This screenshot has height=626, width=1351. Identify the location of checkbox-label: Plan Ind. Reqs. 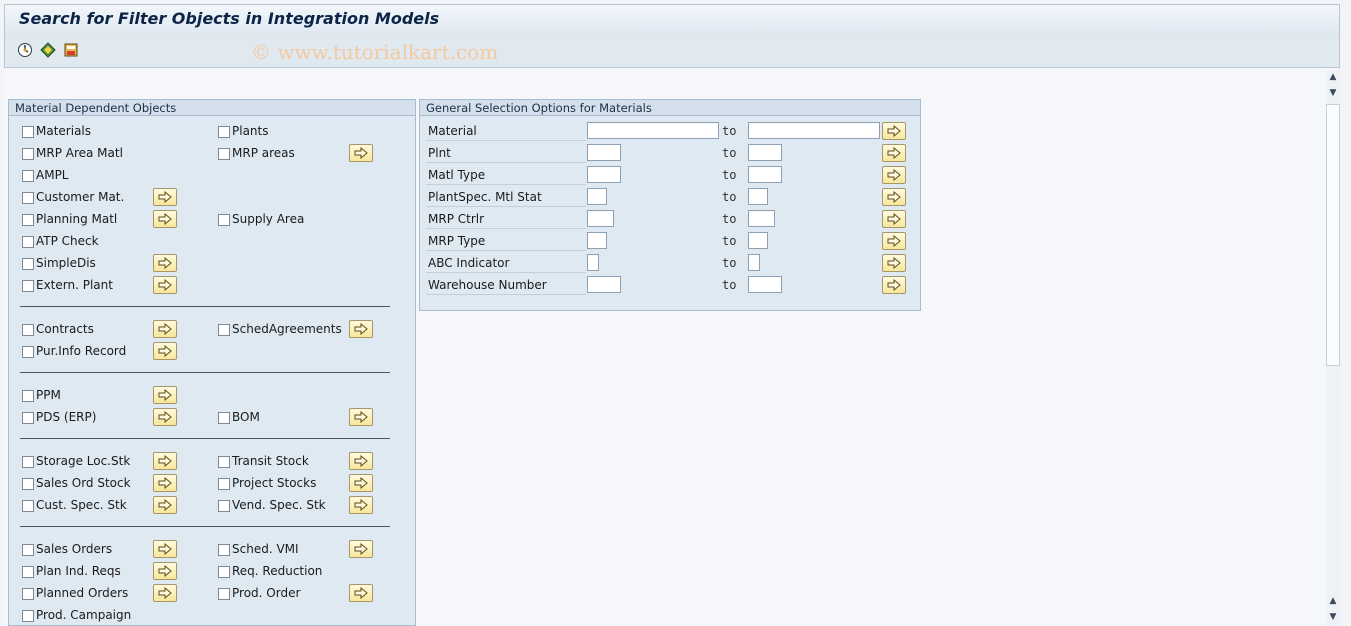
(78, 571).